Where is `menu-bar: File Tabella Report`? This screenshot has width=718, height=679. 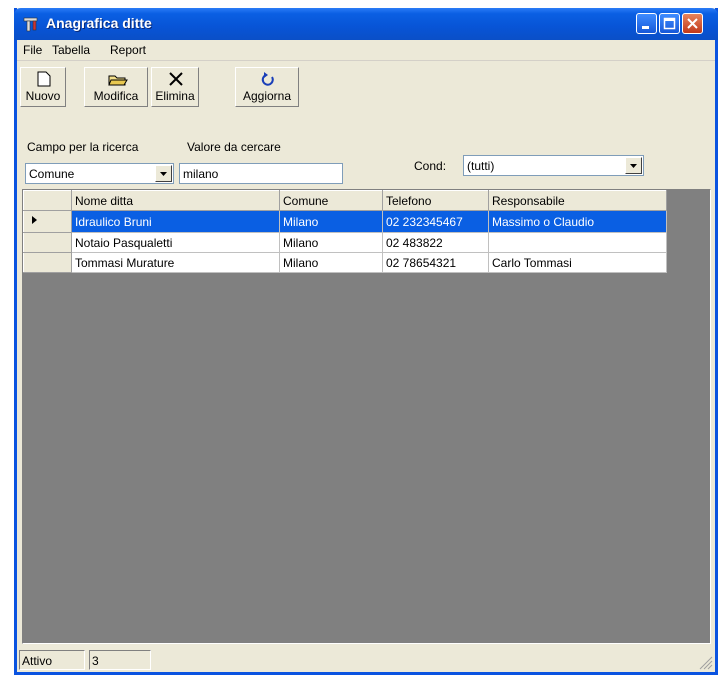 menu-bar: File Tabella Report is located at coordinates (366, 50).